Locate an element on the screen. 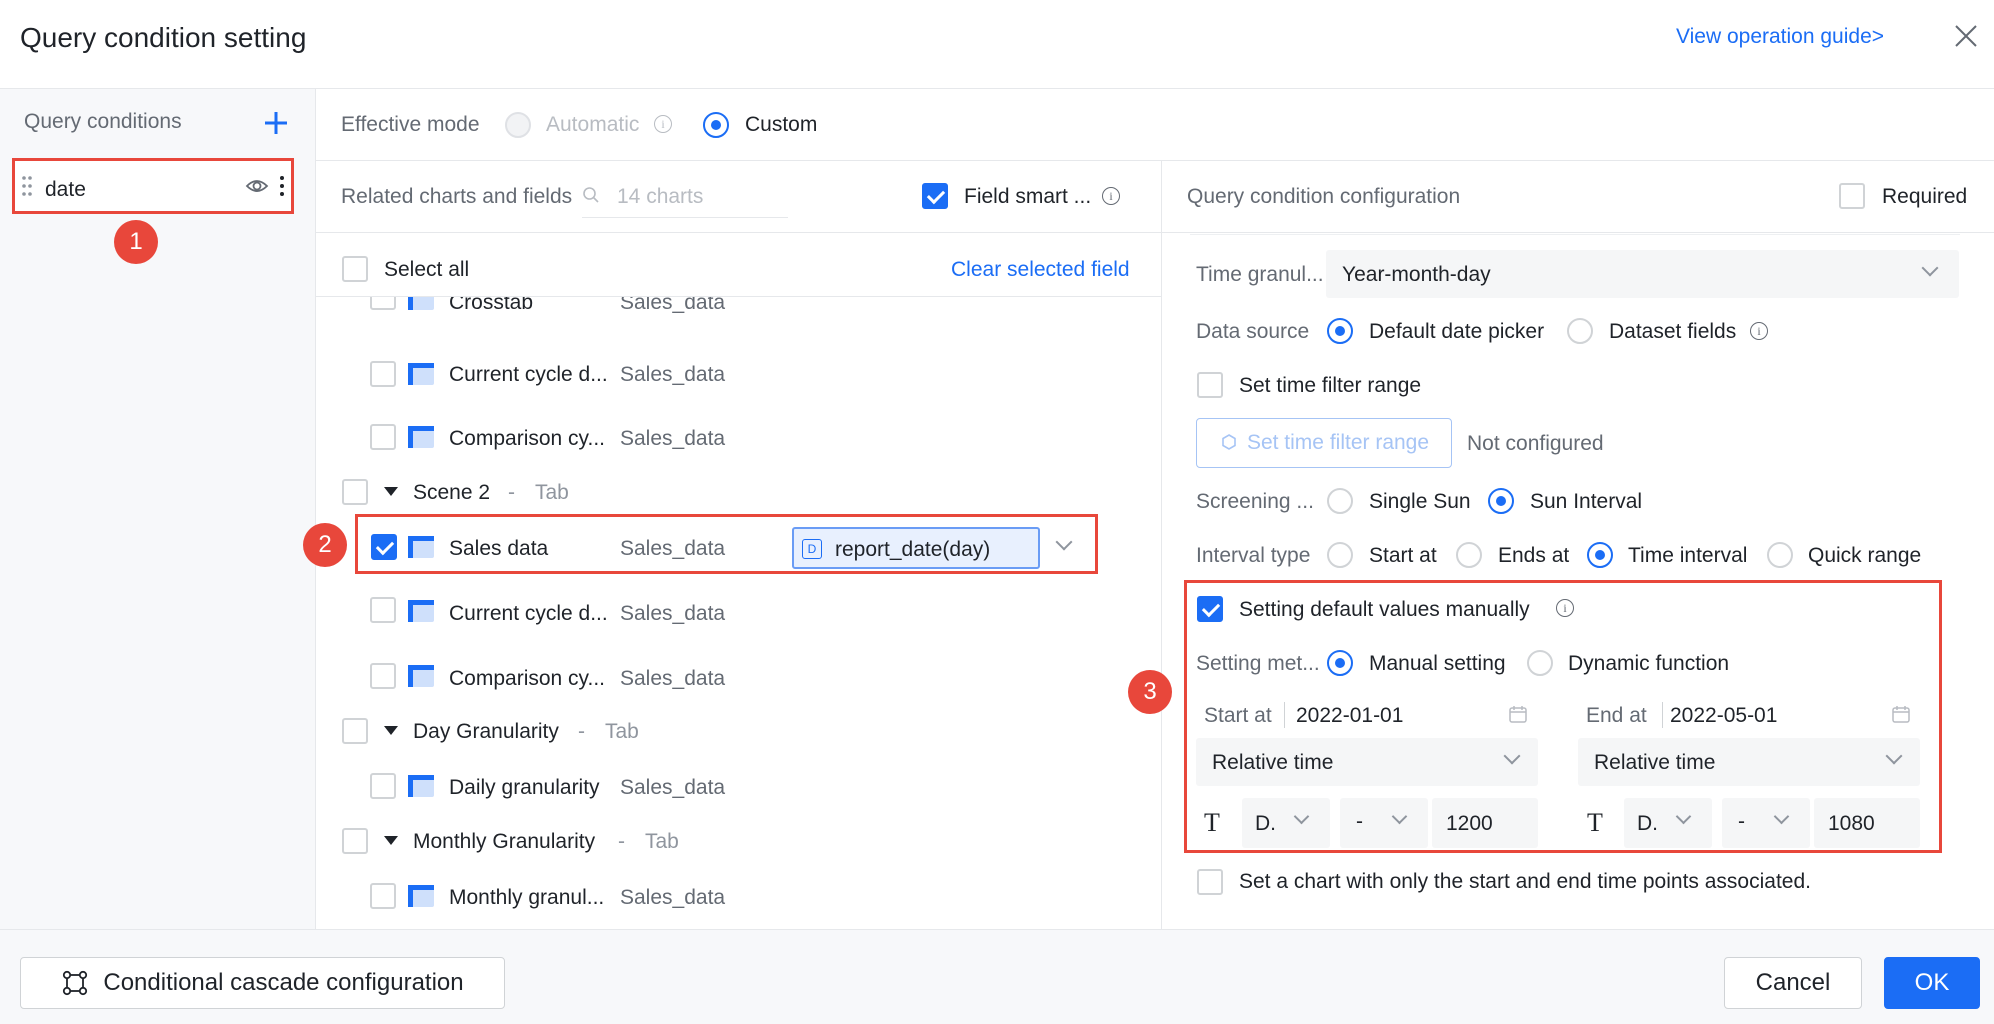  start-unit-select: D. is located at coordinates (1286, 823).